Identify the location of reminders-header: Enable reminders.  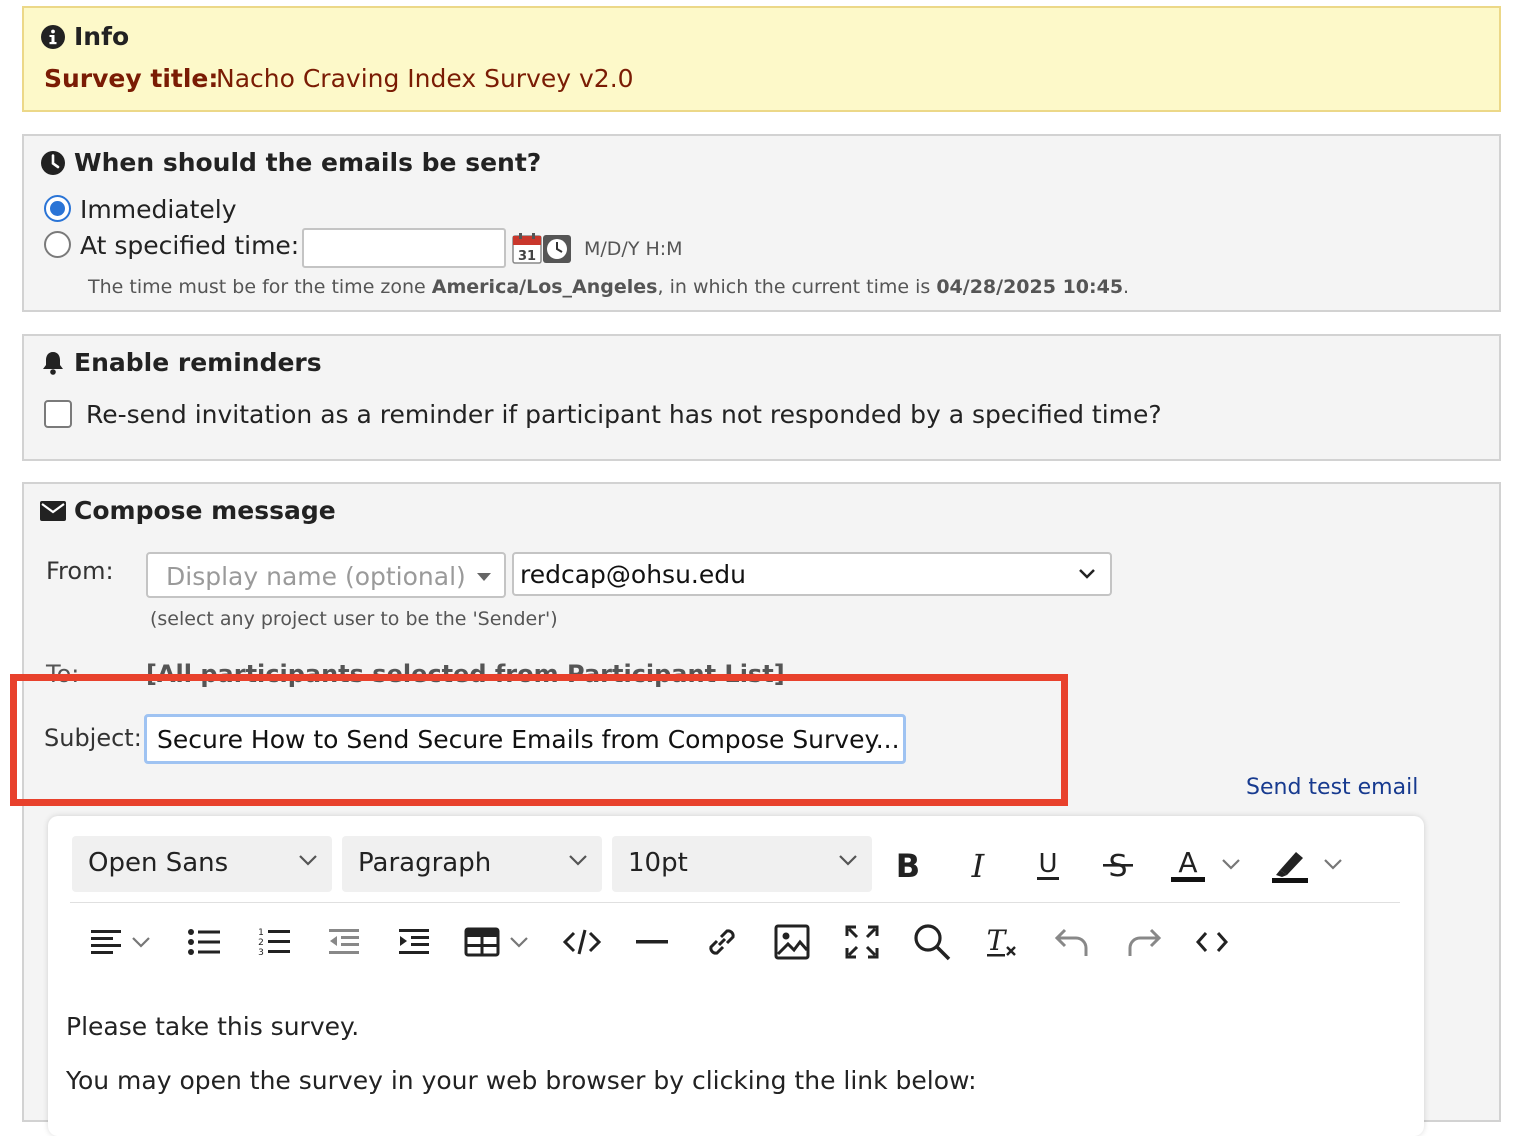
(181, 362).